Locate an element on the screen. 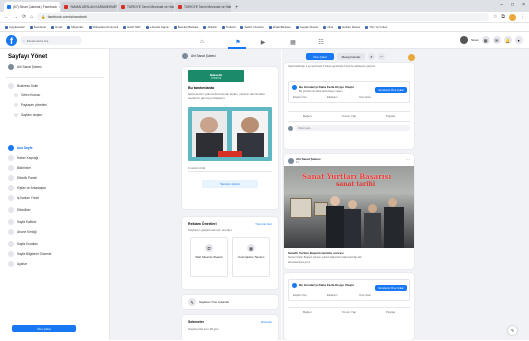 This screenshot has width=529, height=341. forward-icon: → is located at coordinates (15, 17).